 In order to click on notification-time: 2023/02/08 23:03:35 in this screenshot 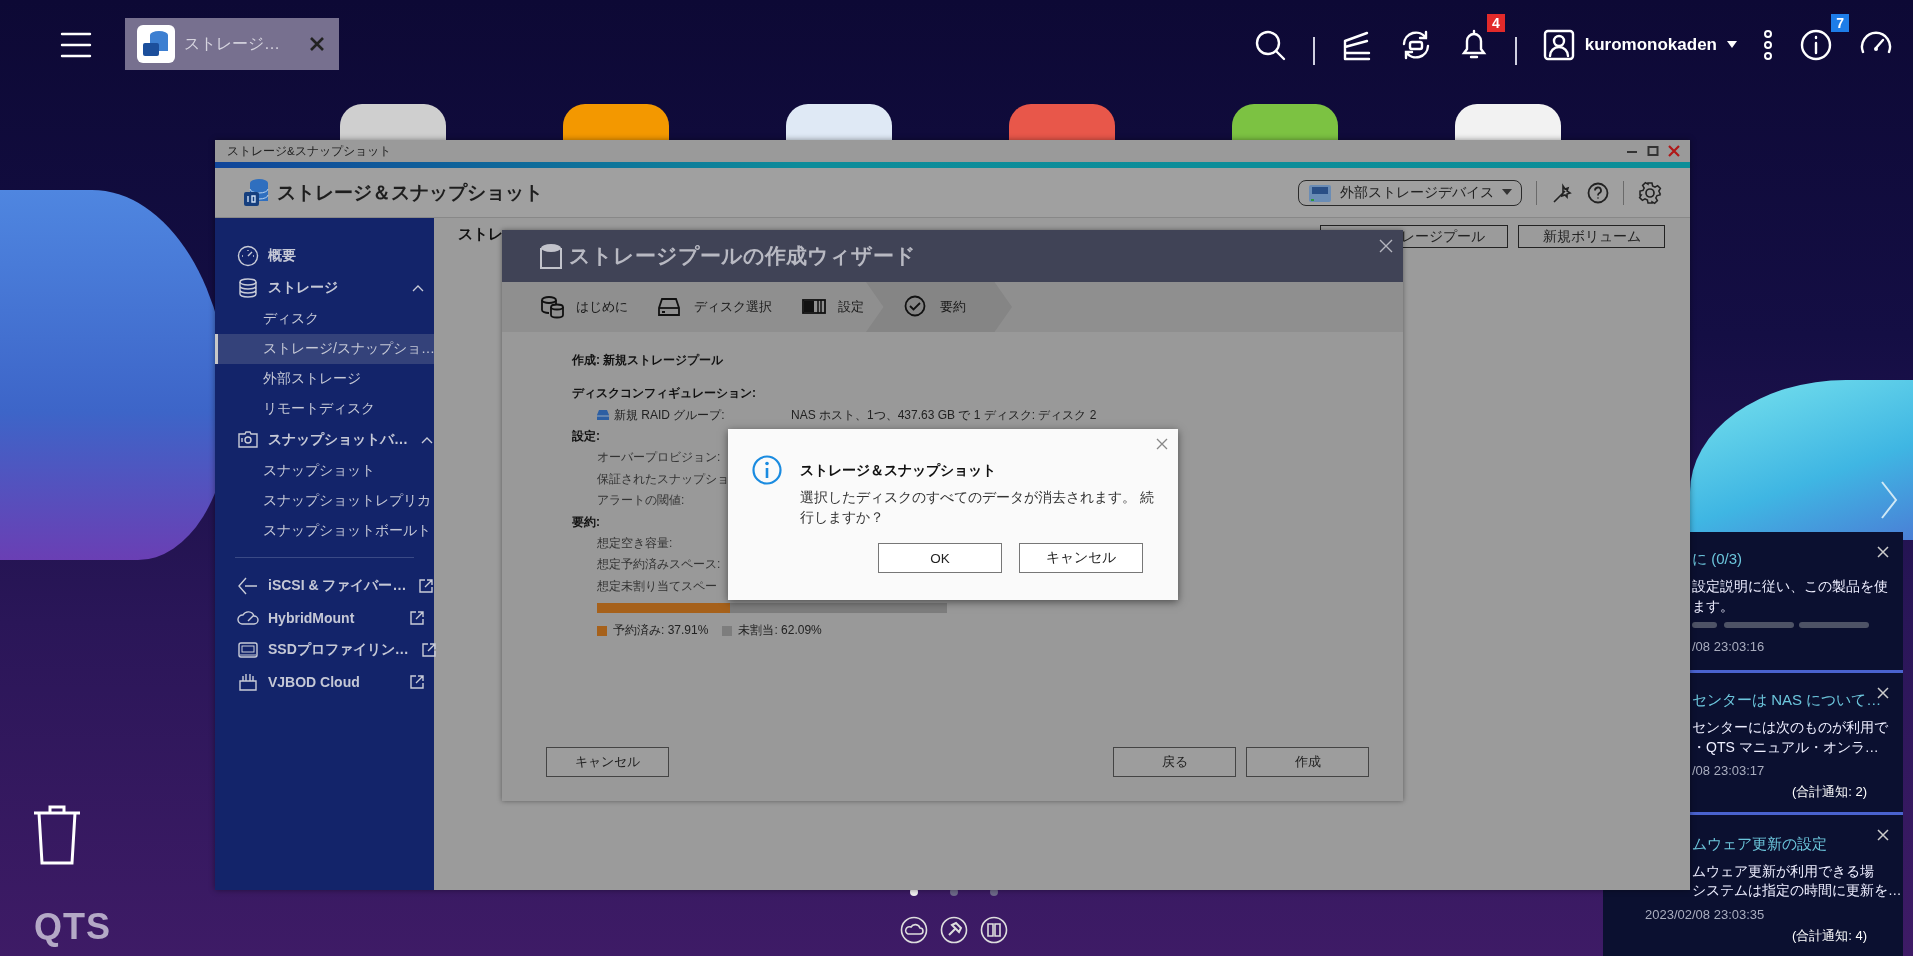, I will do `click(1705, 915)`.